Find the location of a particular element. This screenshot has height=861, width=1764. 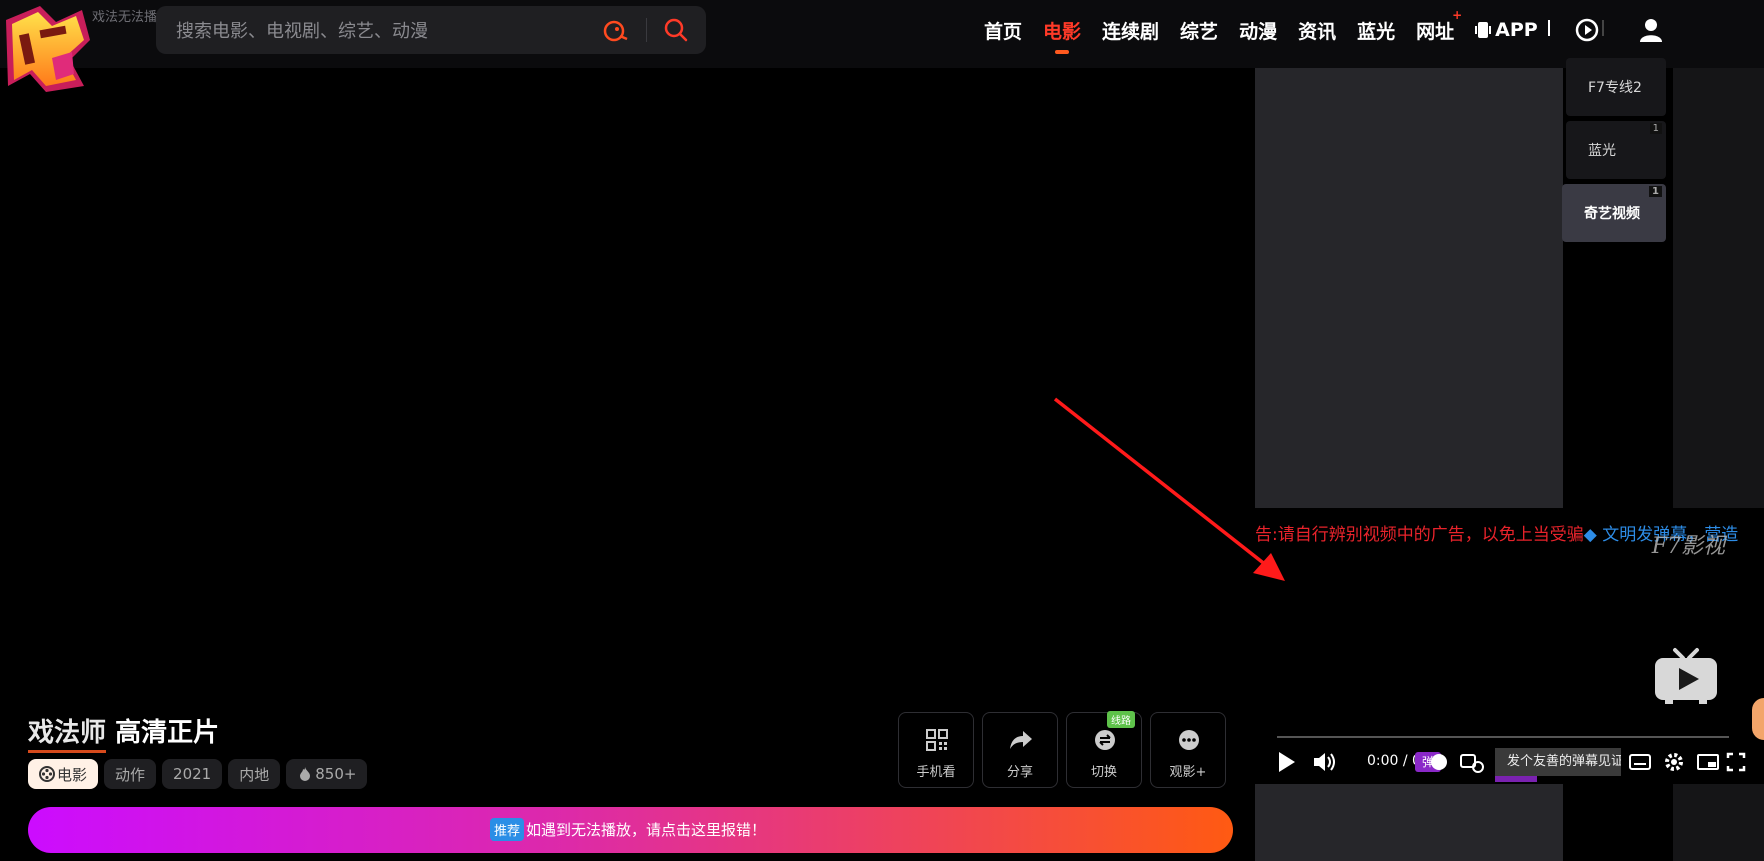

search-bar is located at coordinates (431, 30).